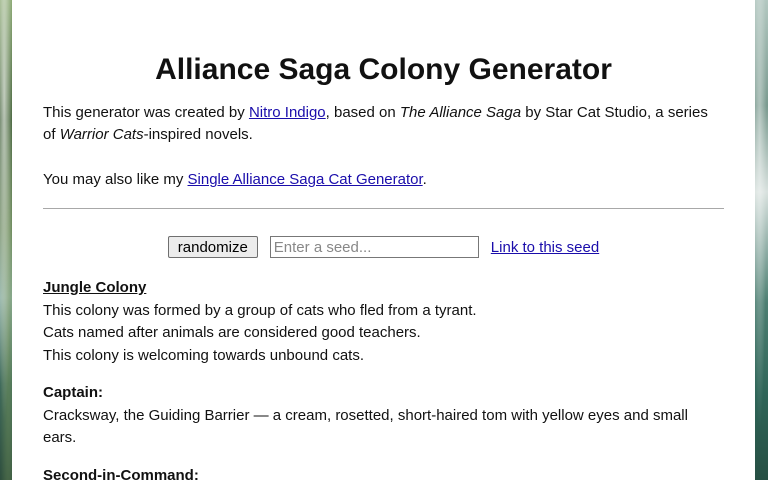 Image resolution: width=768 pixels, height=480 pixels. What do you see at coordinates (545, 247) in the screenshot?
I see `seed-link: Link to this seed` at bounding box center [545, 247].